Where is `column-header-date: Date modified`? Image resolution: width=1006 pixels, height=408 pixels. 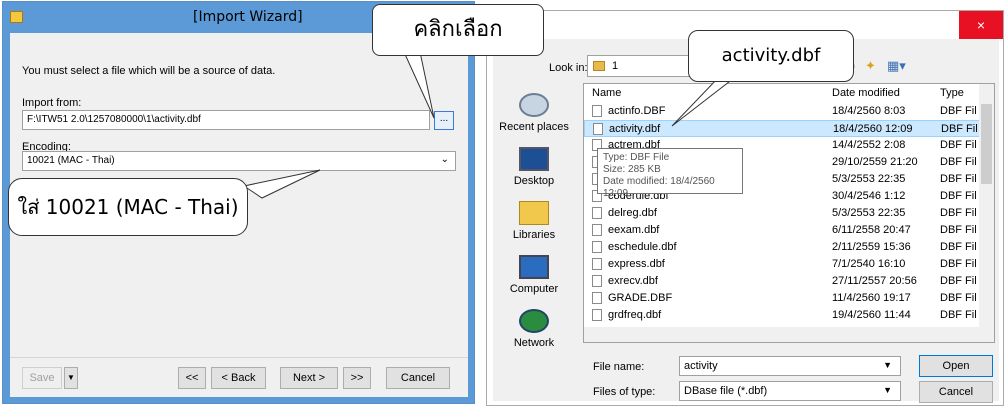 column-header-date: Date modified is located at coordinates (866, 93).